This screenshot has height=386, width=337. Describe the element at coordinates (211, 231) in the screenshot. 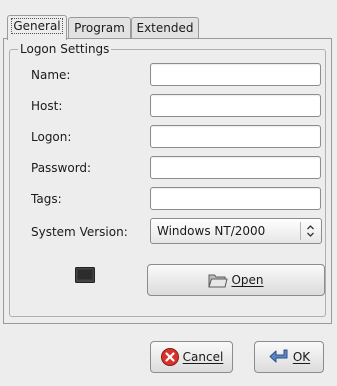

I see `system-version-value: Windows NT/2000` at that location.